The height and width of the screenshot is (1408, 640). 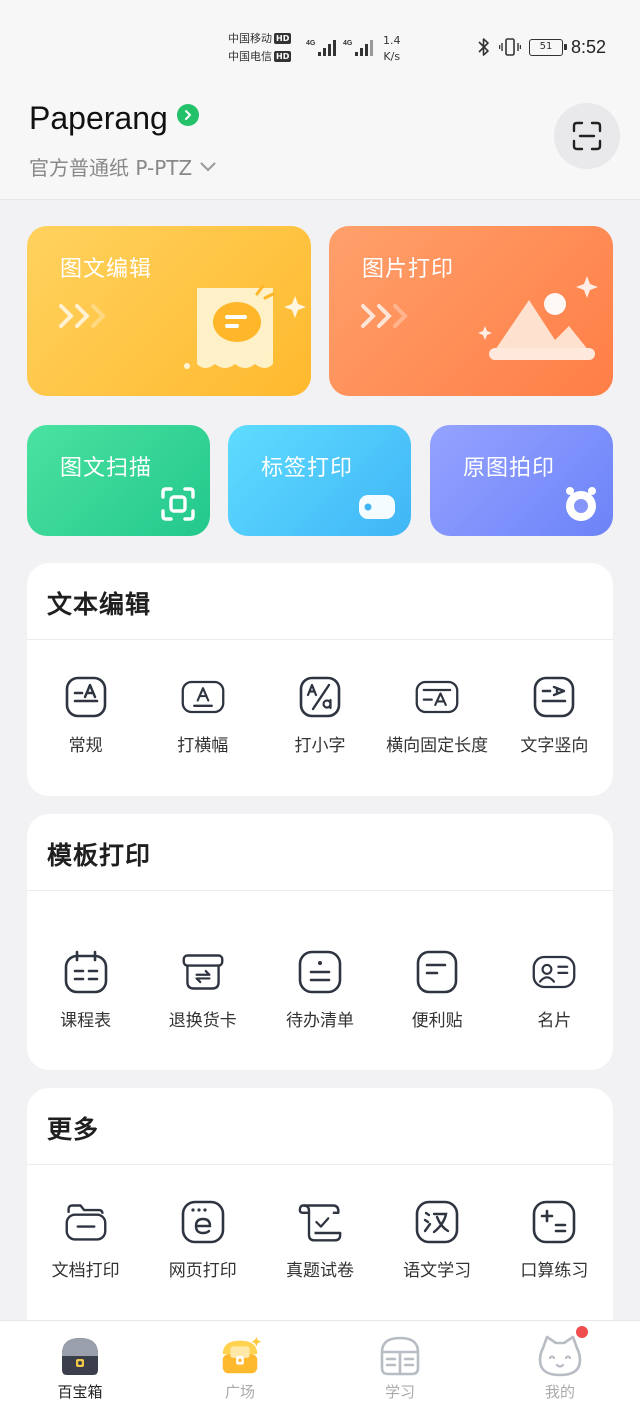 What do you see at coordinates (320, 697) in the screenshot?
I see `small-text-icon` at bounding box center [320, 697].